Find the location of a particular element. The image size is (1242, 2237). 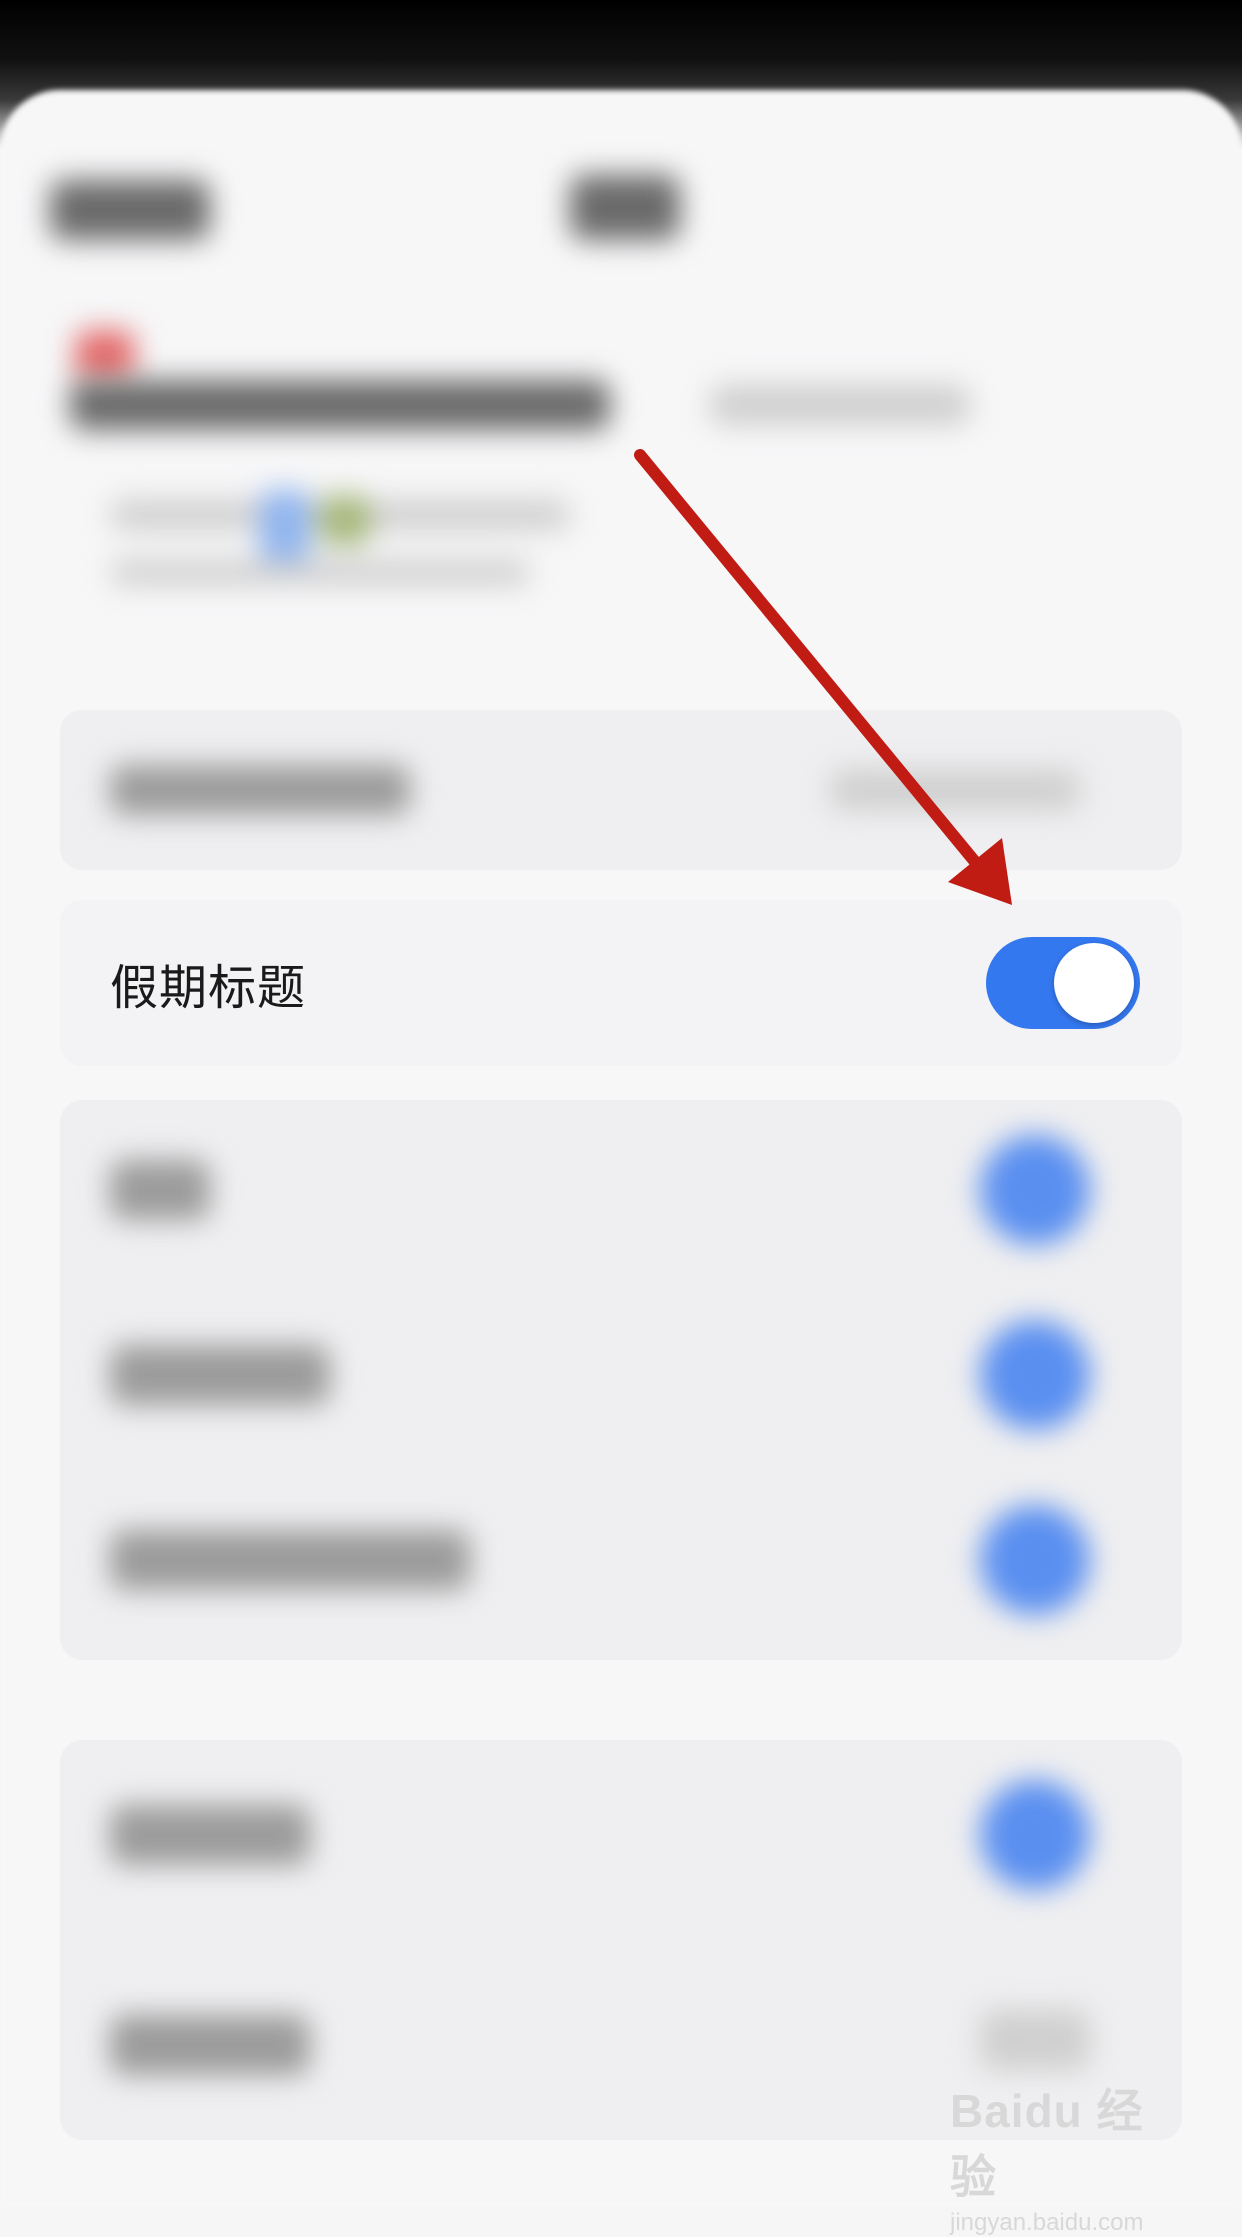

holiday-title-toggle is located at coordinates (1063, 983).